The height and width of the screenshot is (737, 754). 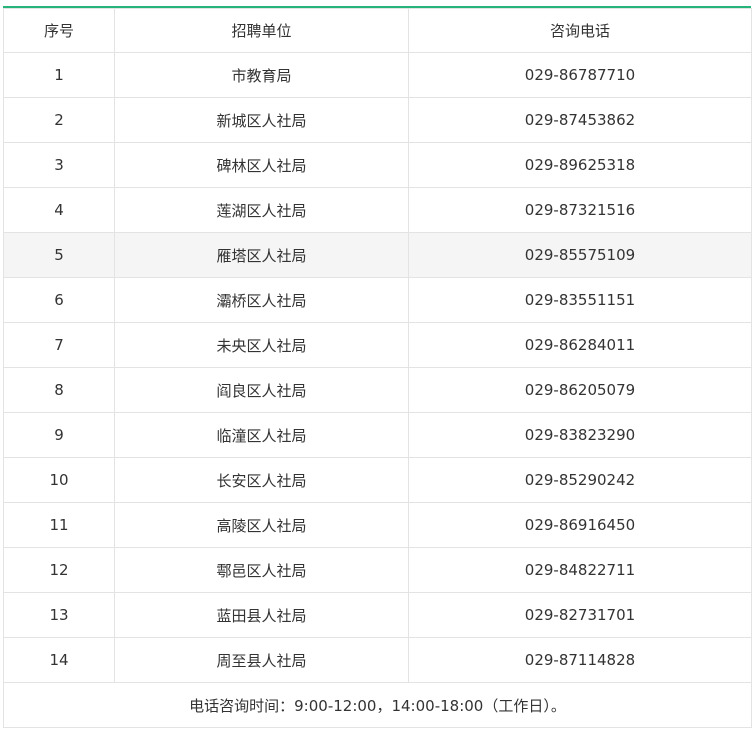 I want to click on row-no: 12, so click(x=59, y=570).